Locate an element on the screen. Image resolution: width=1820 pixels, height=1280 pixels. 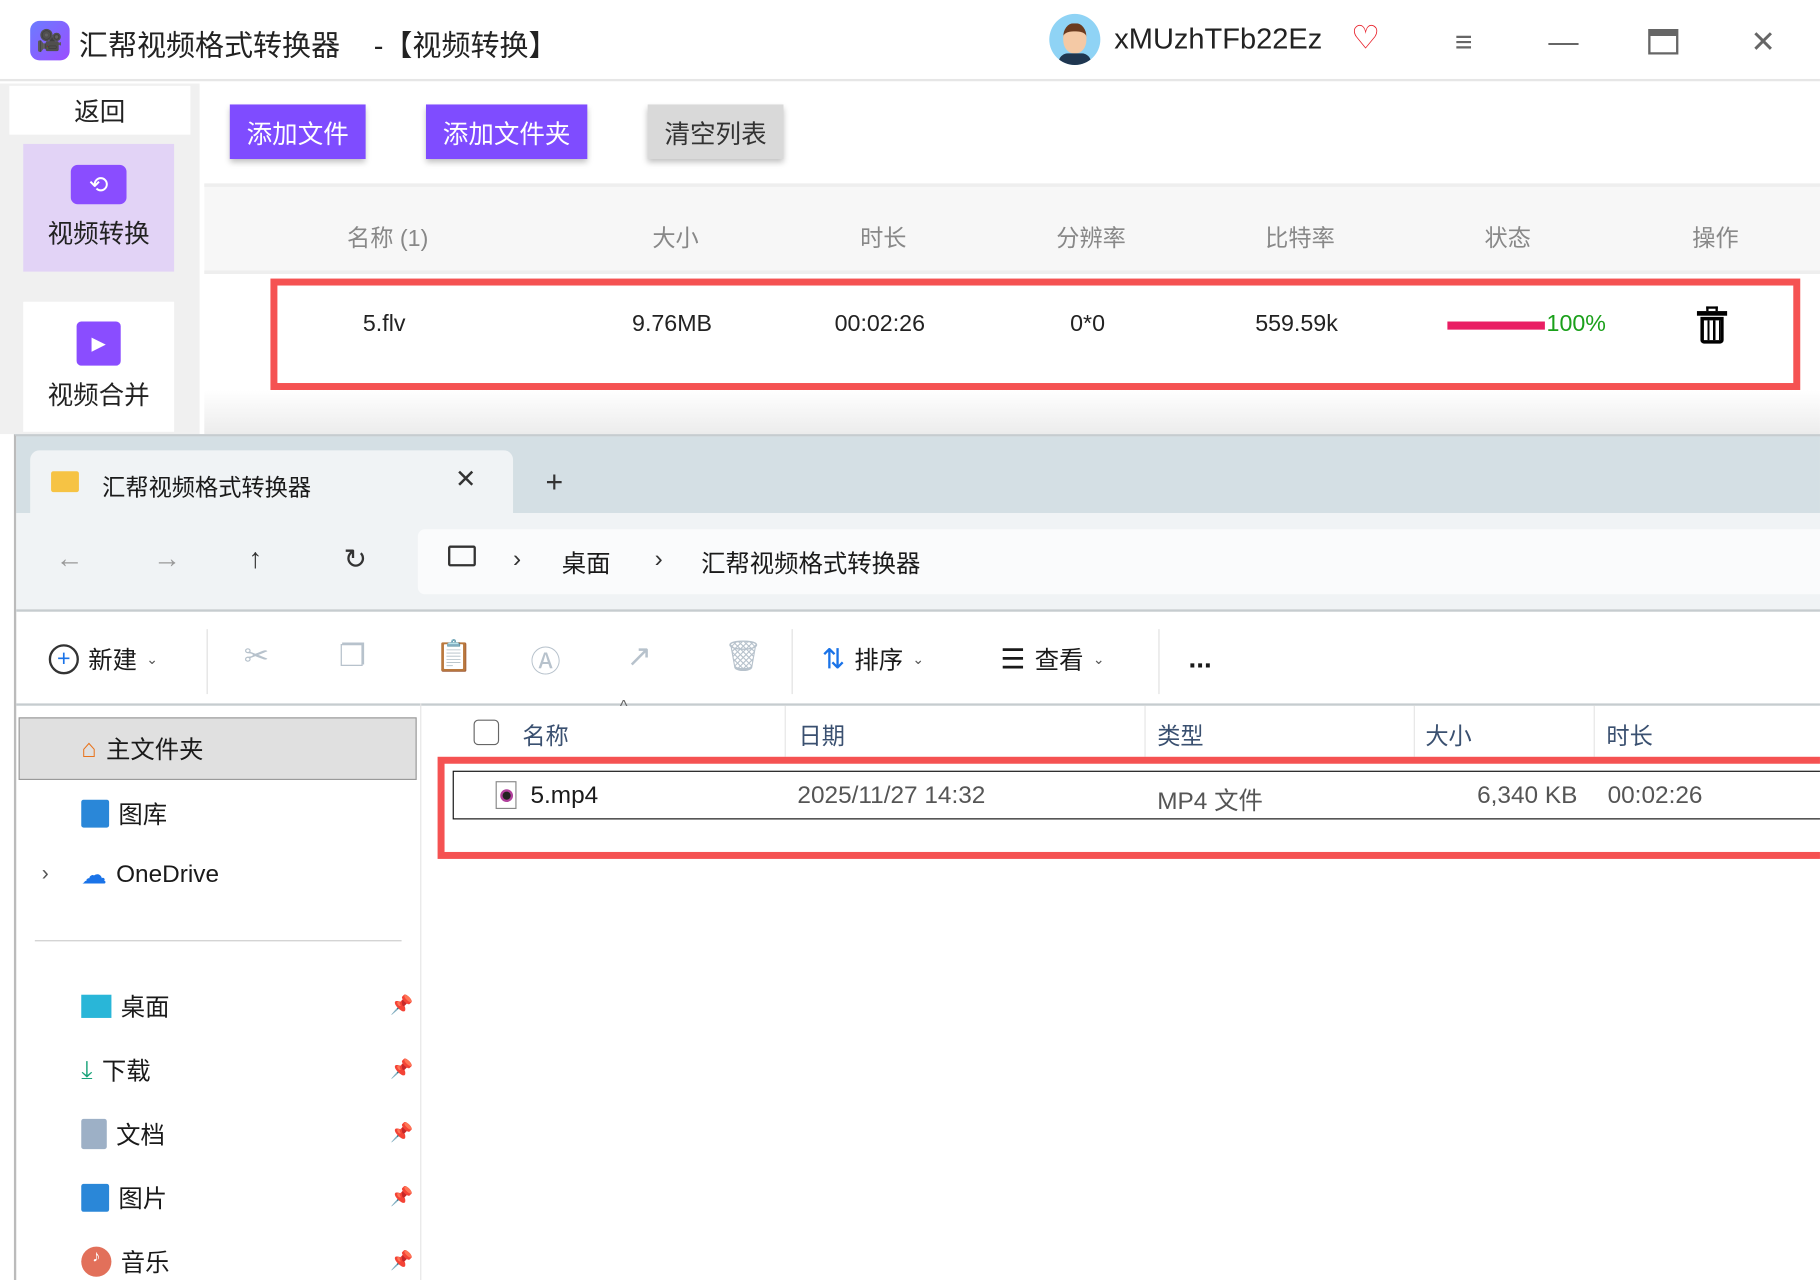
nav-home is located at coordinates (217, 748).